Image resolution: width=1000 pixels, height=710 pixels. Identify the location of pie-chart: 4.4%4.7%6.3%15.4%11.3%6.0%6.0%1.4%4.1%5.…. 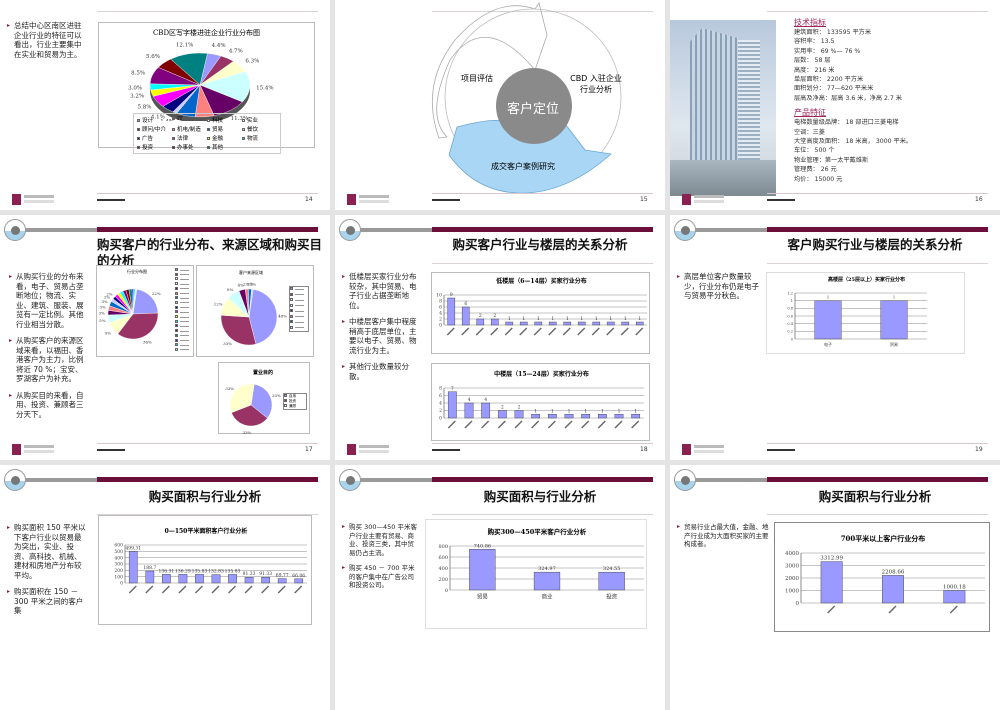
(201, 82).